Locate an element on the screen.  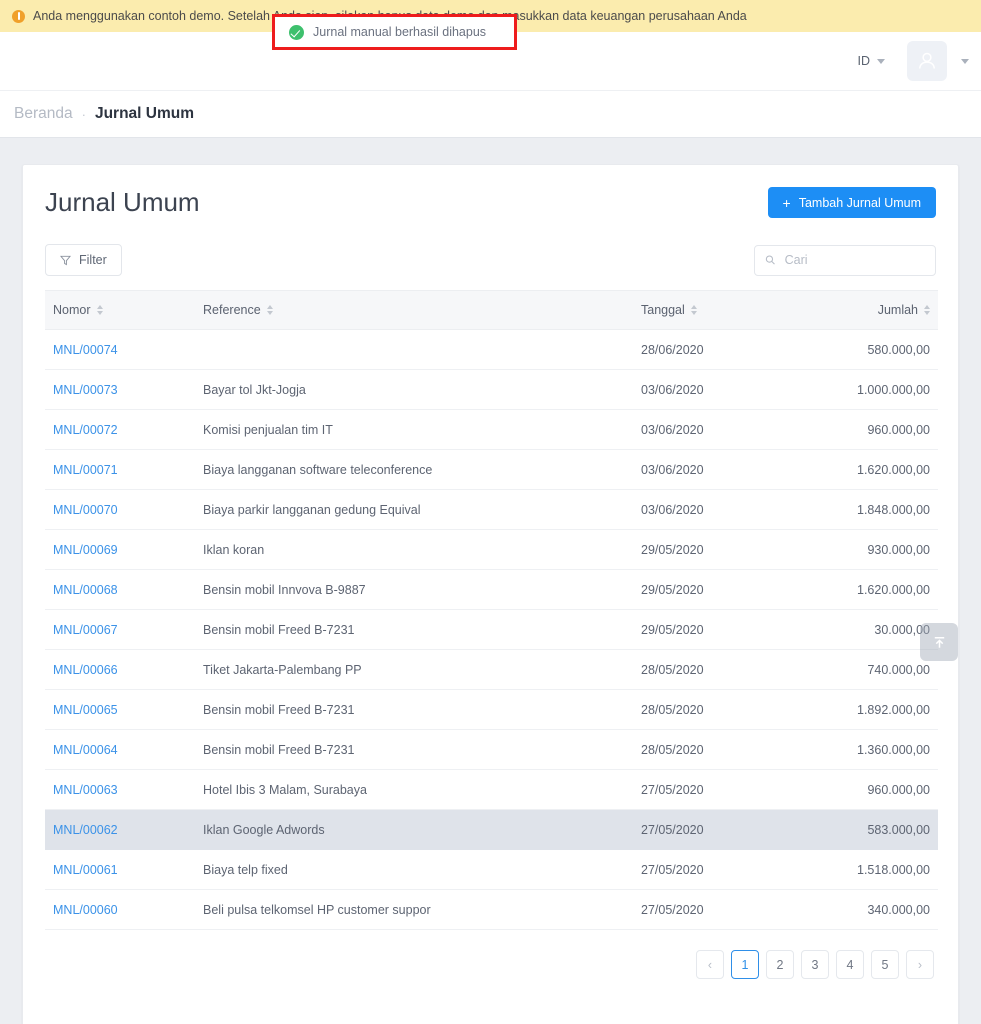
search-box is located at coordinates (845, 260).